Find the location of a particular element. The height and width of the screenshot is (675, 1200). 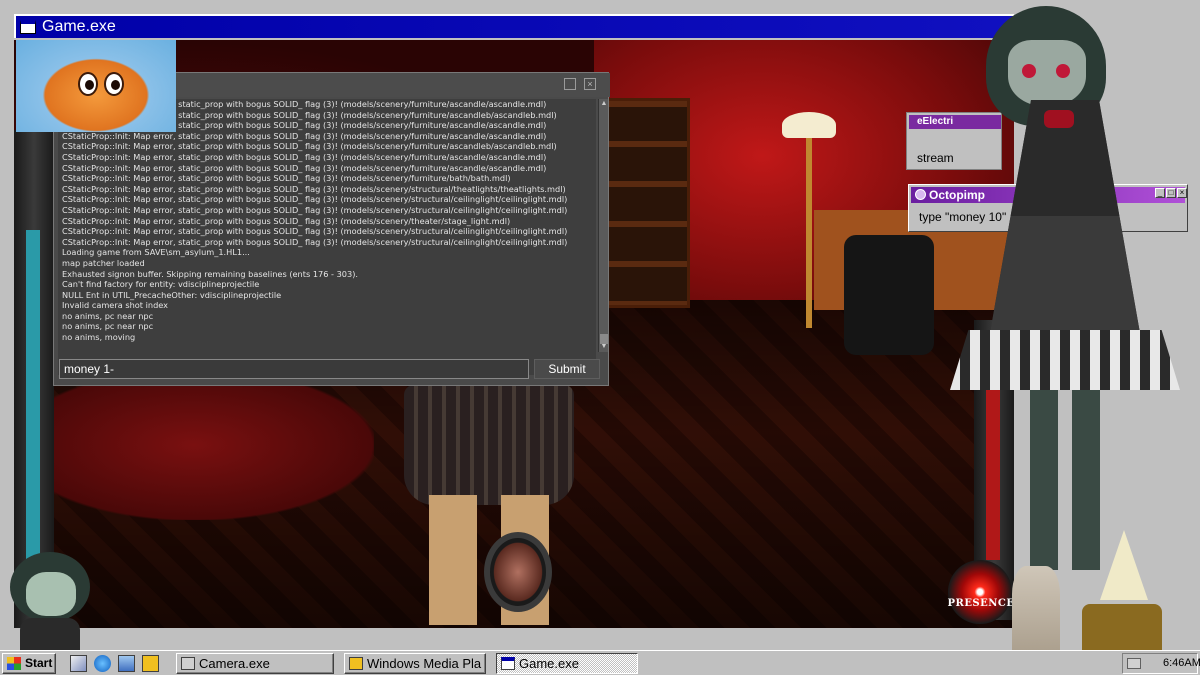

log-line: Invalid camera shot index is located at coordinates (115, 305).